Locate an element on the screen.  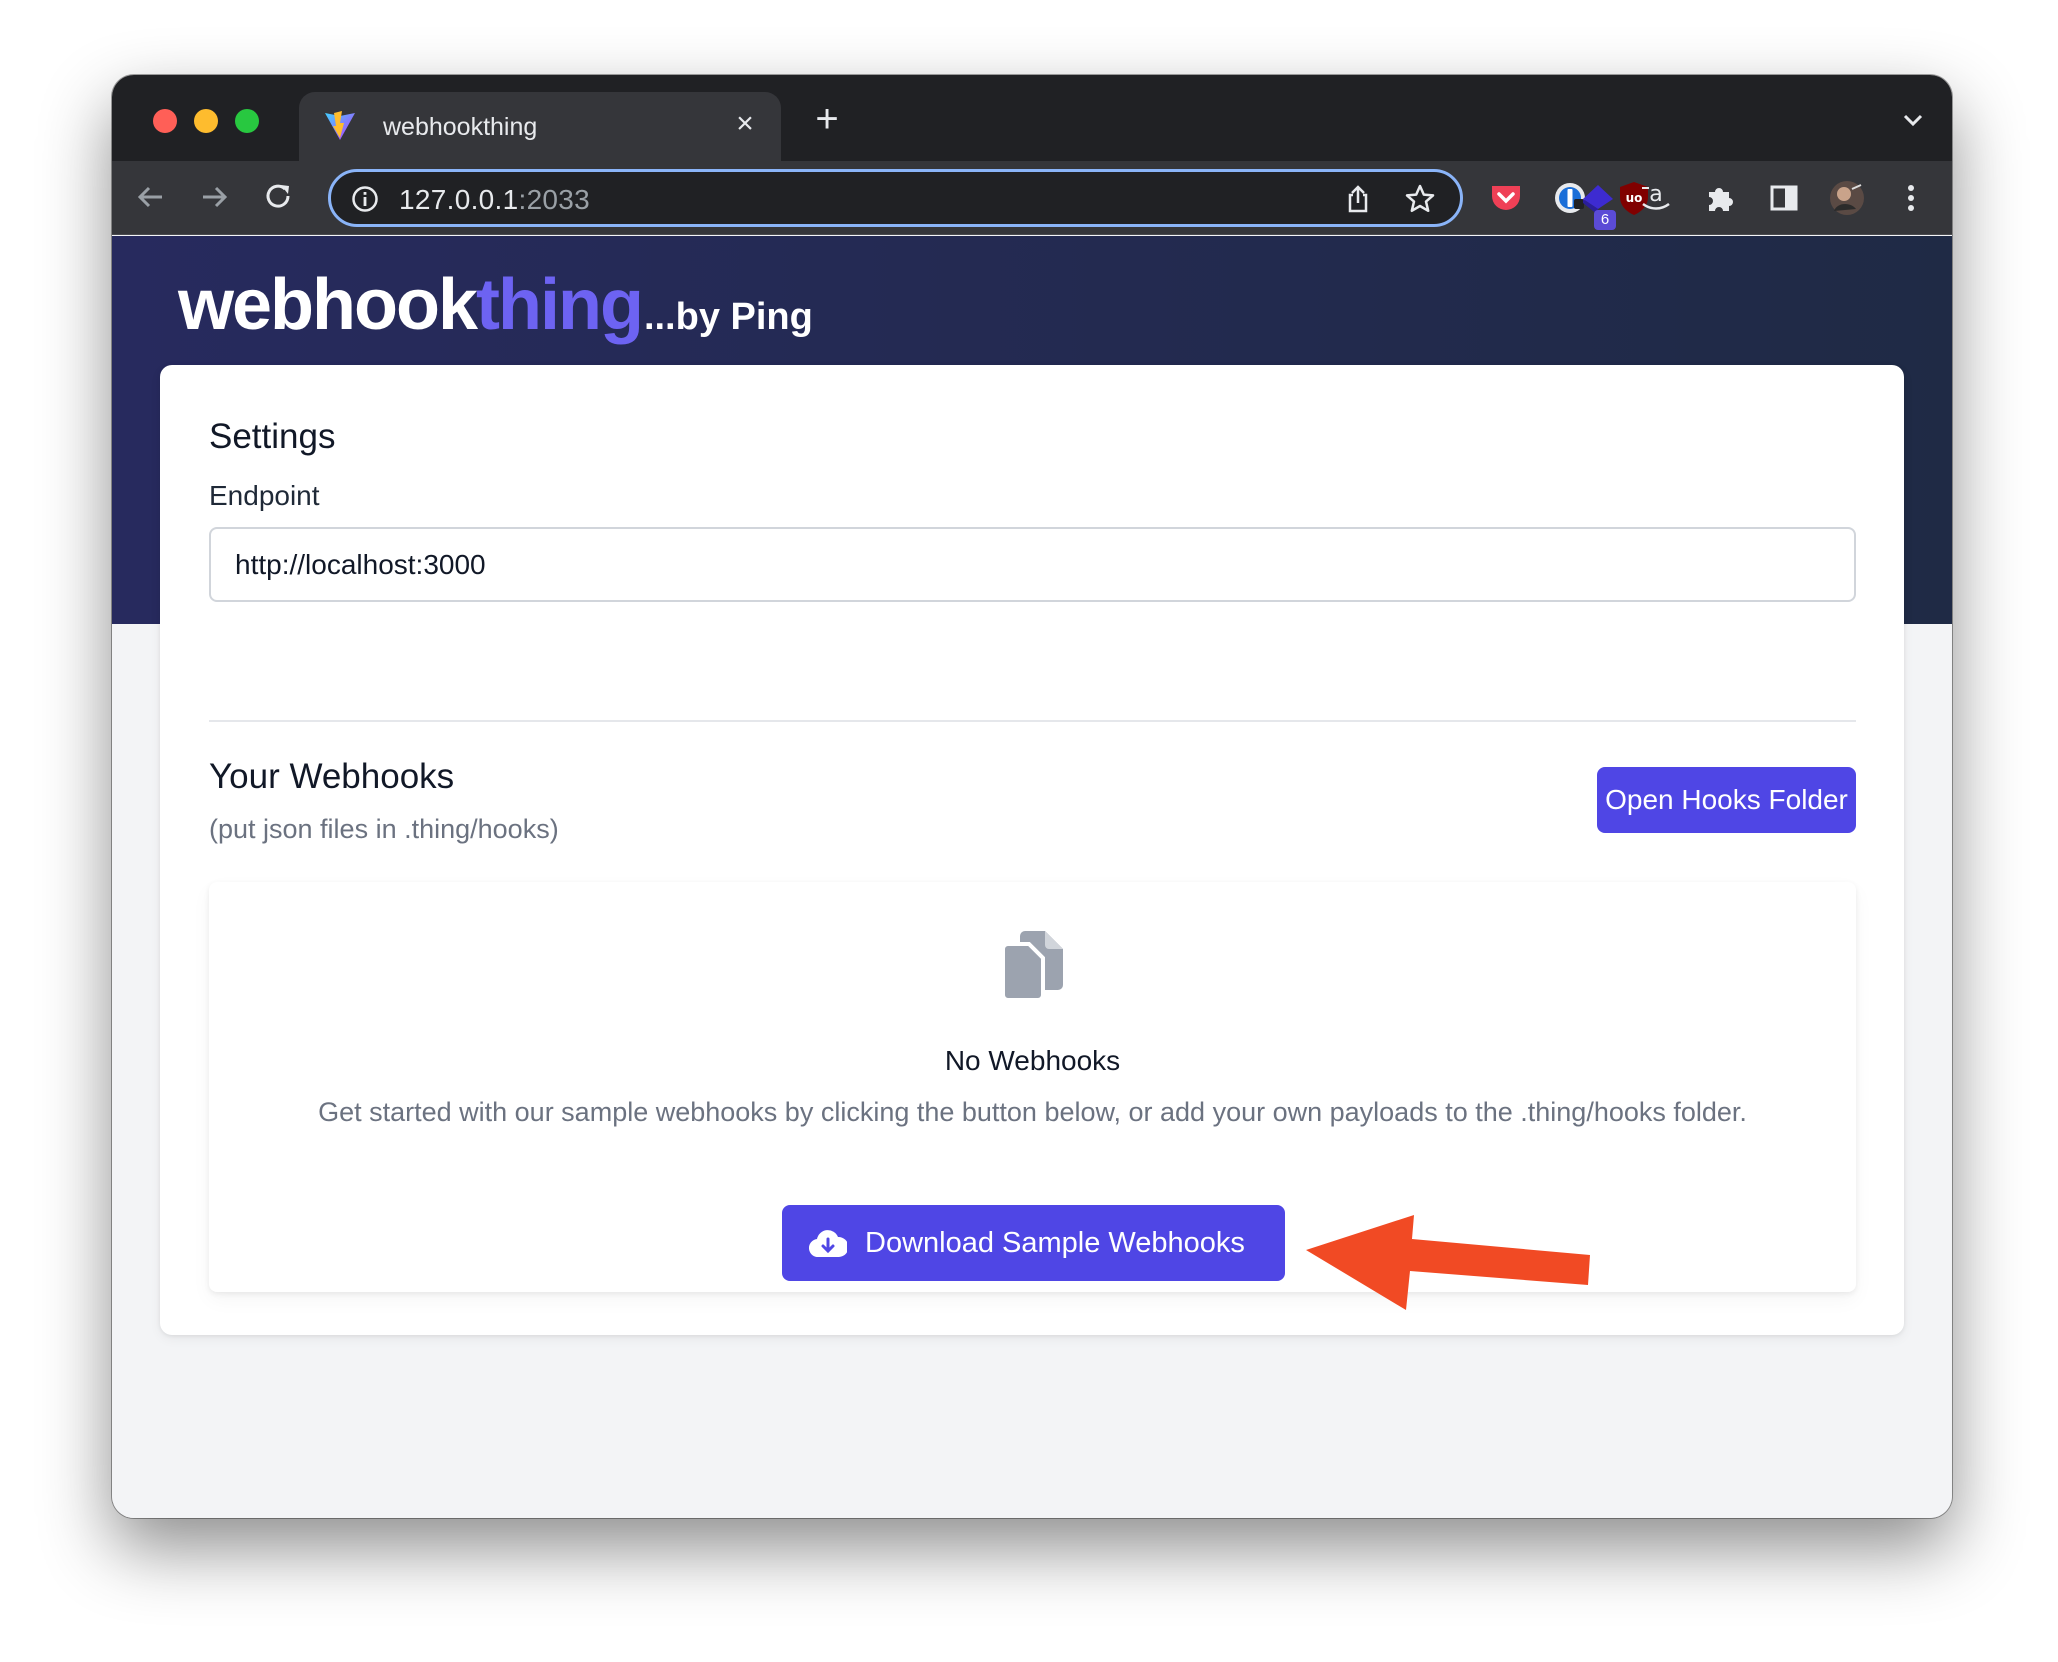
pocket-icon is located at coordinates (1506, 198).